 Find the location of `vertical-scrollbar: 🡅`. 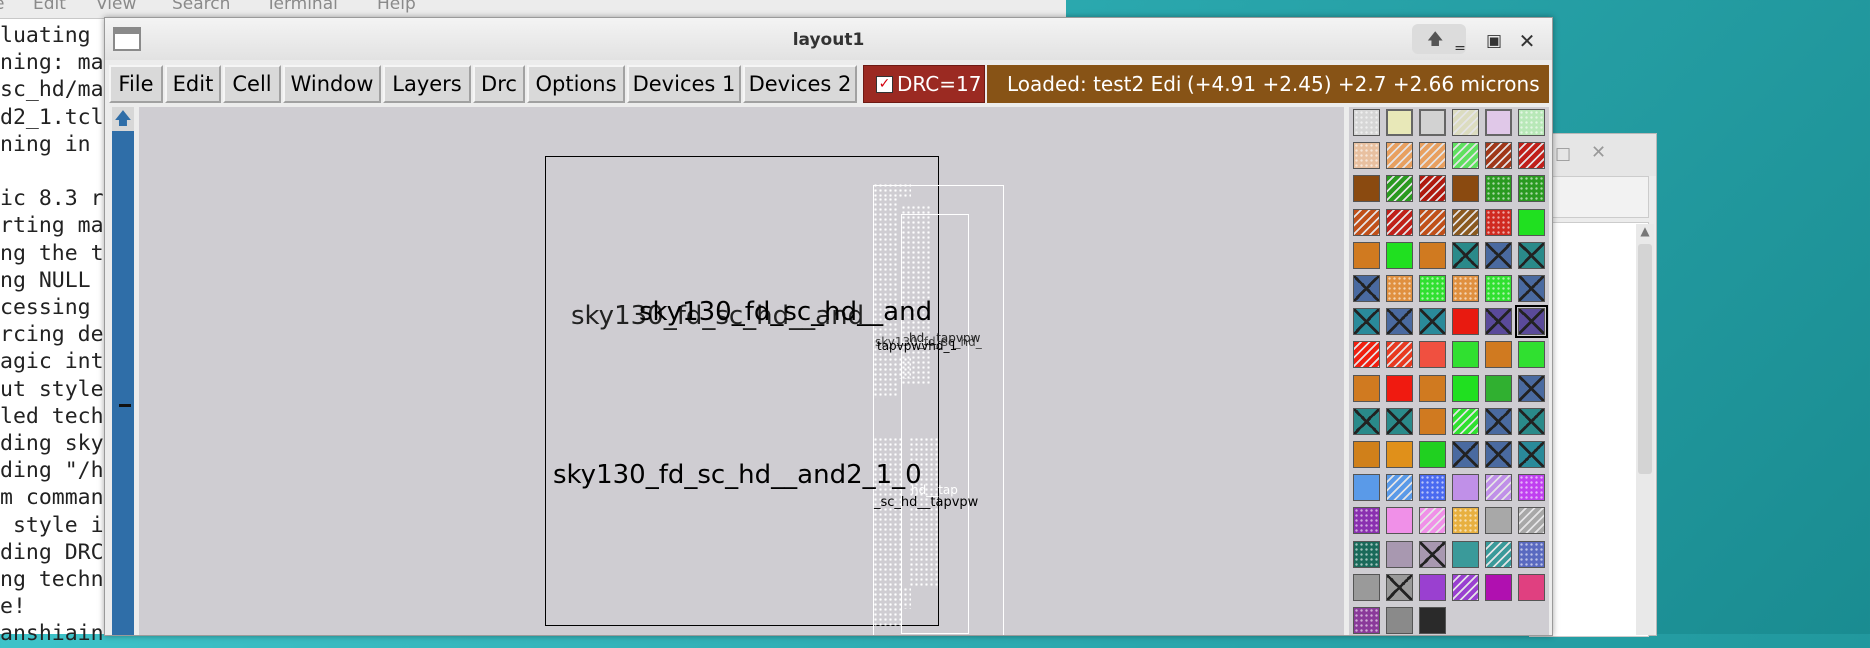

vertical-scrollbar: 🡅 is located at coordinates (123, 371).